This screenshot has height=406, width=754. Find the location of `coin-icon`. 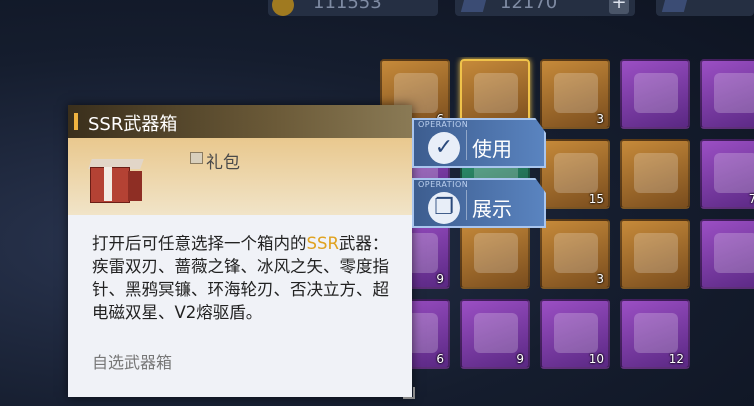

coin-icon is located at coordinates (283, 8).